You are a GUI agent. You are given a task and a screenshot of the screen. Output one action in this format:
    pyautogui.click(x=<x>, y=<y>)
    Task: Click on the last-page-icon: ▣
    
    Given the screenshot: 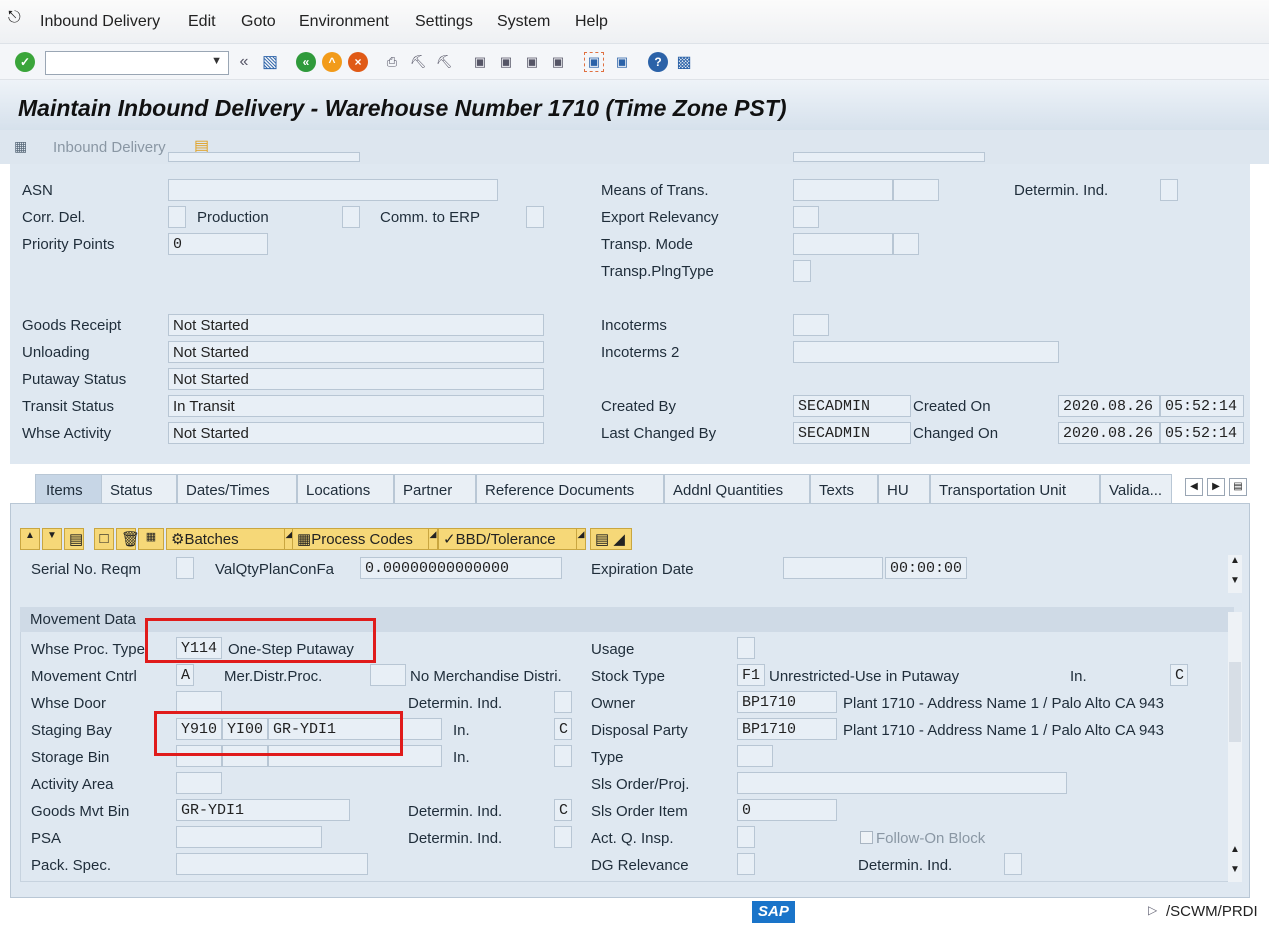 What is the action you would take?
    pyautogui.click(x=558, y=62)
    